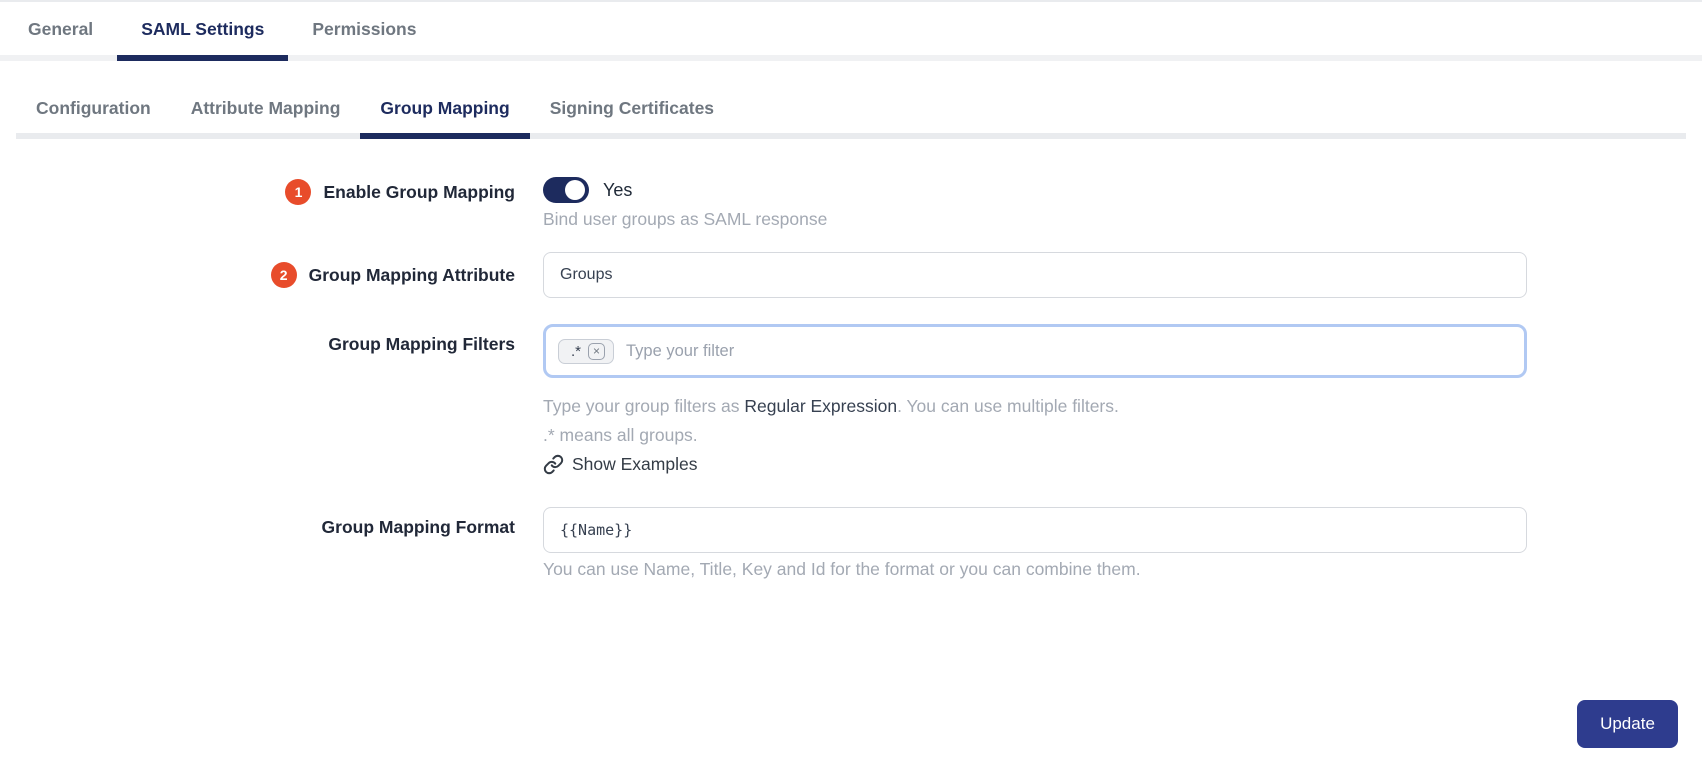 The width and height of the screenshot is (1702, 767). I want to click on group-mapping-attribute-label: Group Mapping Attribute, so click(411, 274).